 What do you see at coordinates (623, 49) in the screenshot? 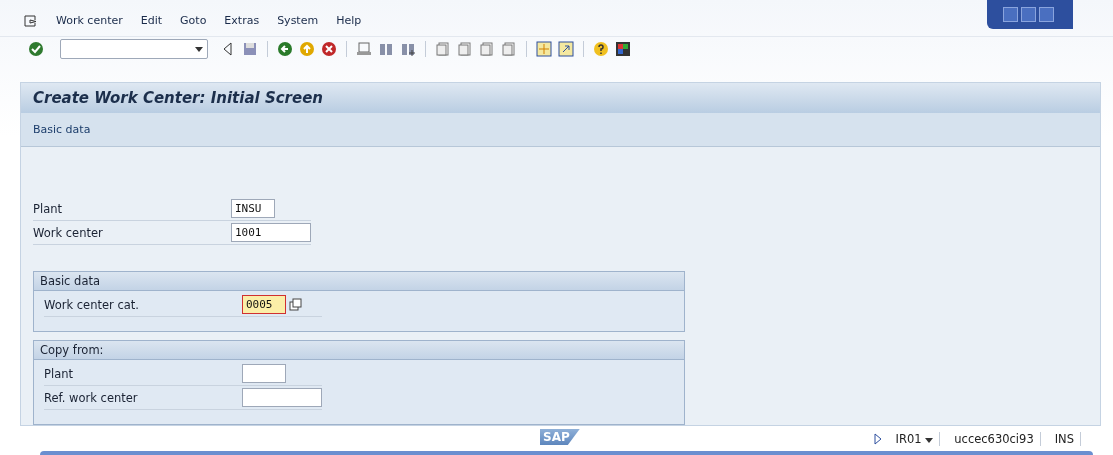
I see `layout-icon` at bounding box center [623, 49].